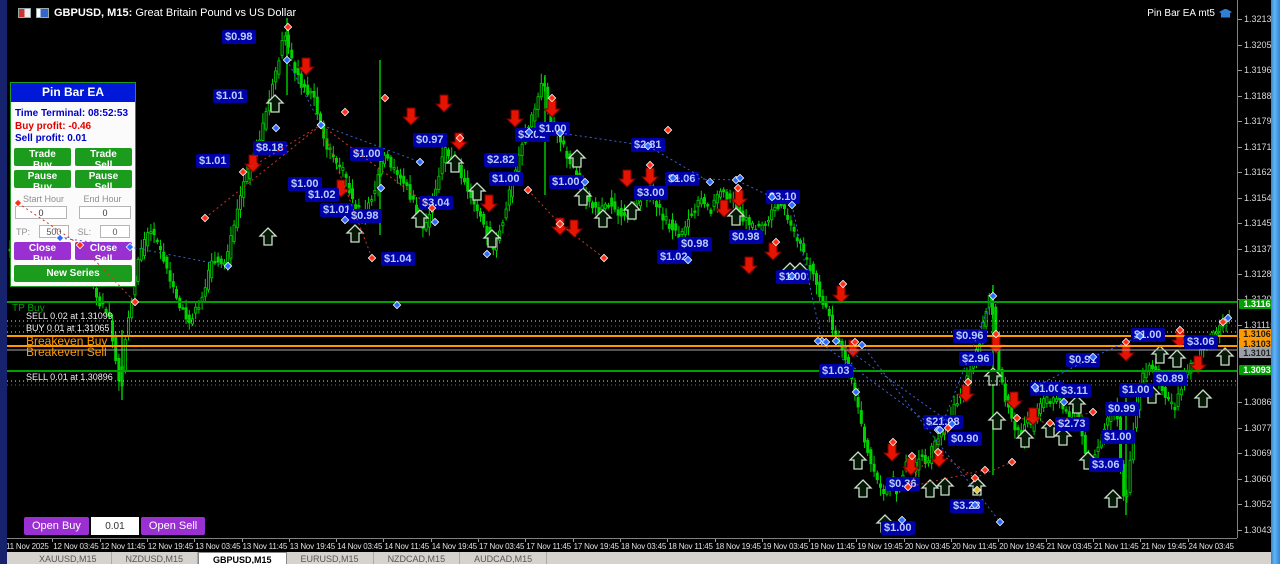 This screenshot has width=1280, height=564. What do you see at coordinates (42, 253) in the screenshot?
I see `close-buy-button: Close Buy` at bounding box center [42, 253].